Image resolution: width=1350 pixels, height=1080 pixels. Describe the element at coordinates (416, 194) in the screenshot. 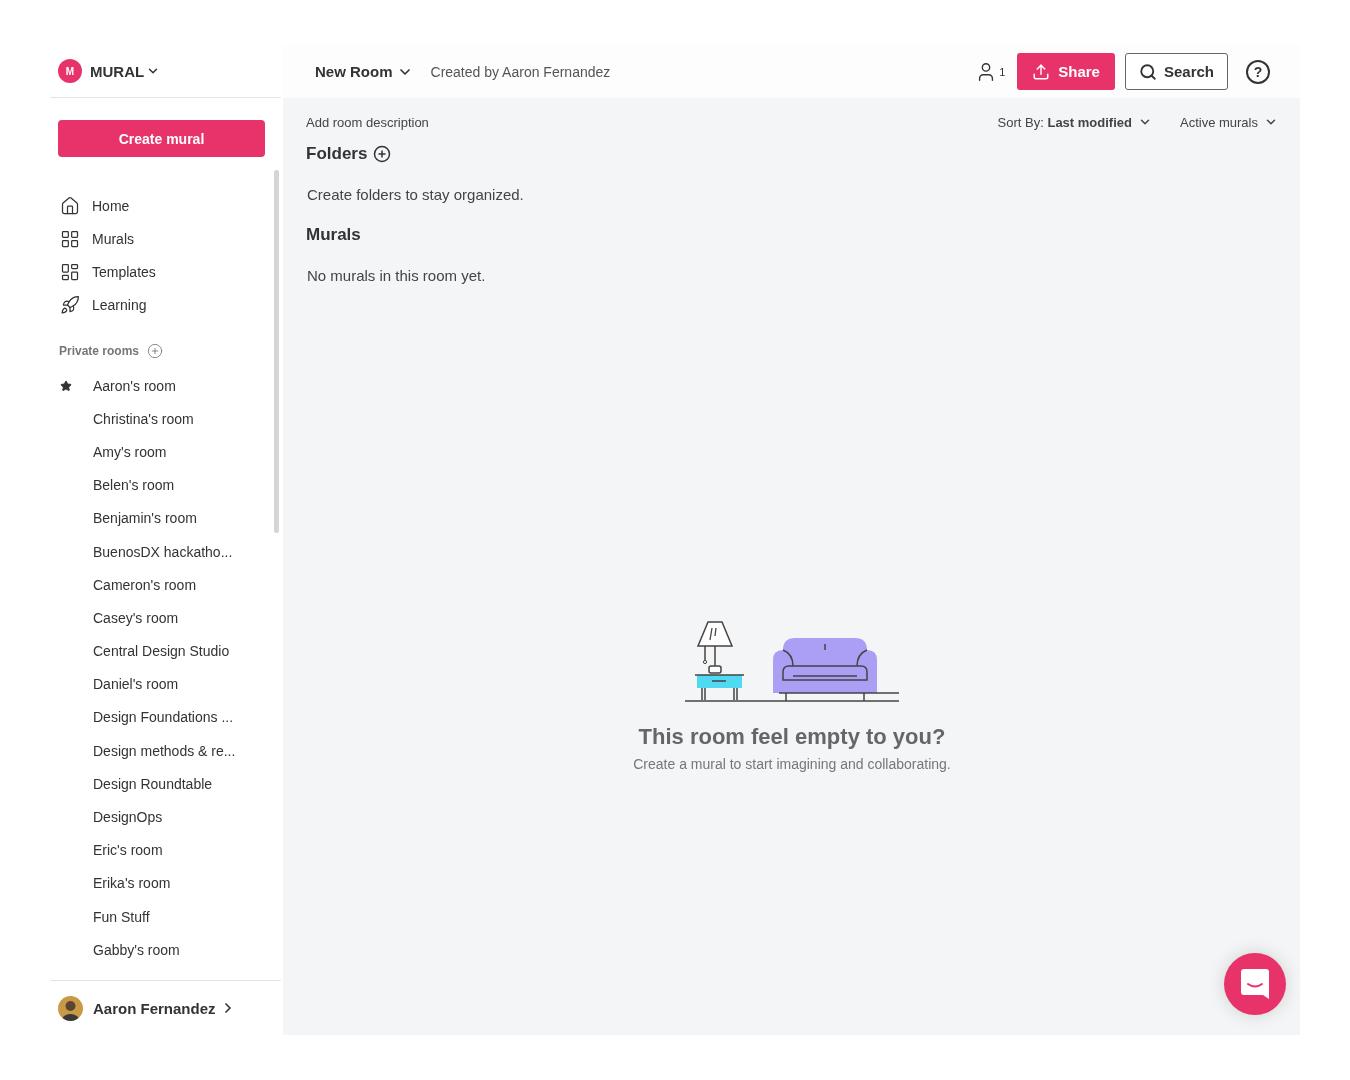

I see `empty-message: Create folders to stay organized.` at that location.